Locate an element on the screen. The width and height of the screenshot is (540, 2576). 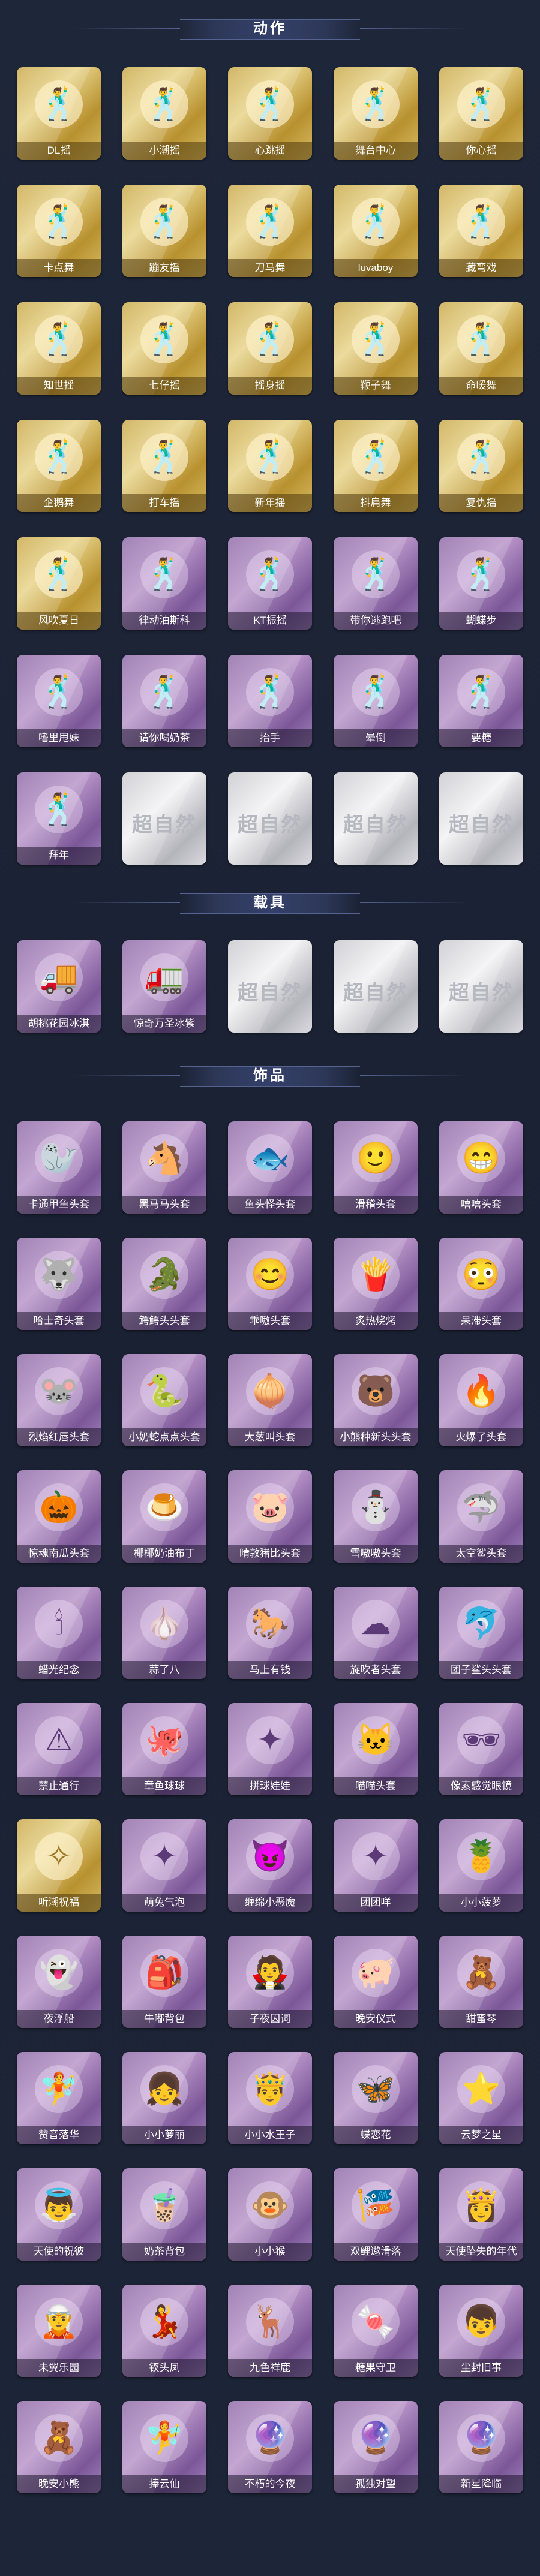
accessories-item-card: 🐱 喵喵头套 is located at coordinates (376, 1749).